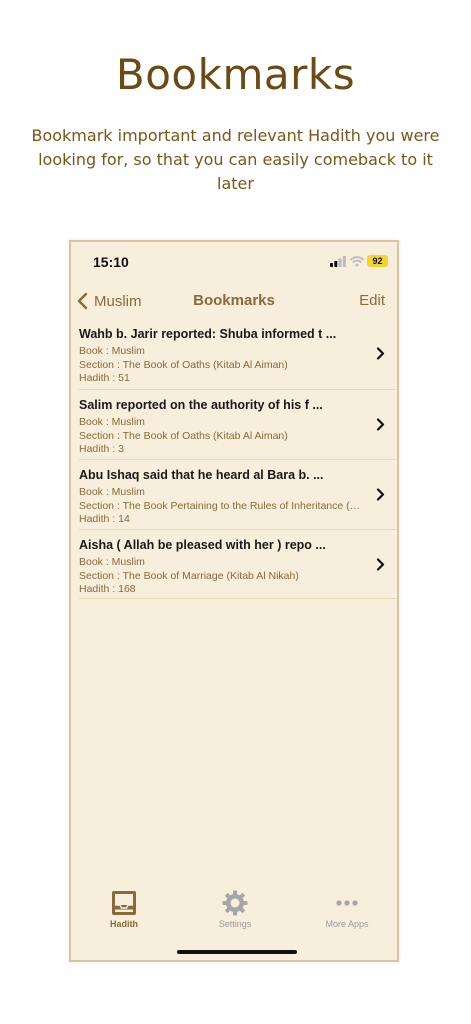 The image size is (471, 1024). Describe the element at coordinates (104, 519) in the screenshot. I see `bookmark-hadith: Hadith : 14` at that location.